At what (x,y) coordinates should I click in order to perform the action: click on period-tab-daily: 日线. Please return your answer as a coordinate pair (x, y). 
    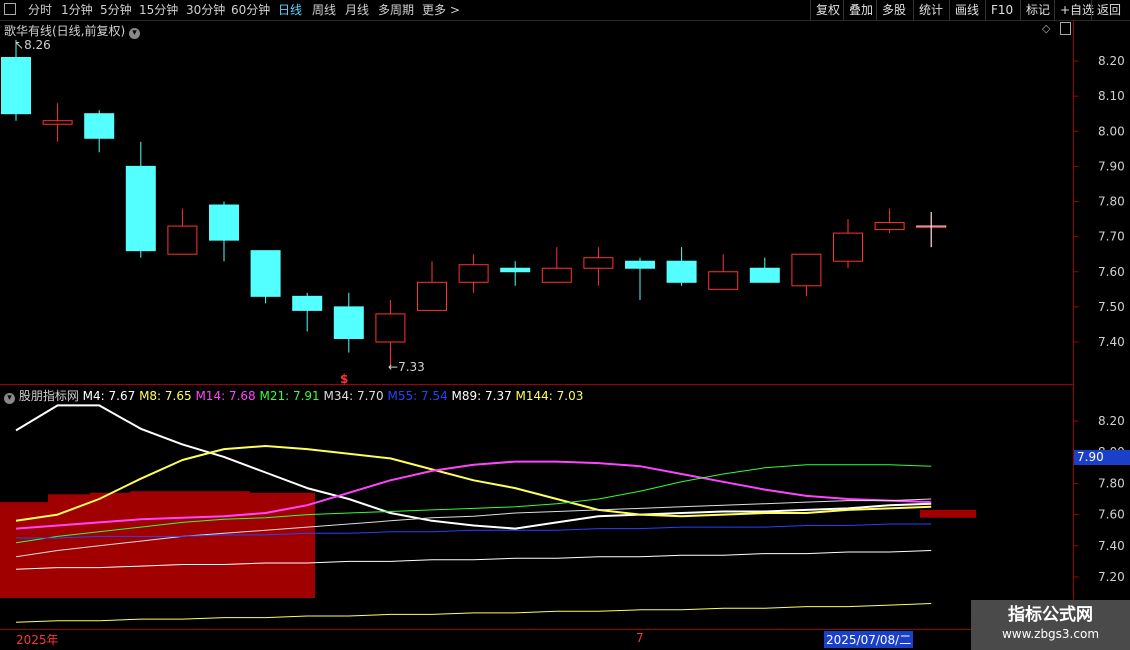
    Looking at the image, I should click on (290, 10).